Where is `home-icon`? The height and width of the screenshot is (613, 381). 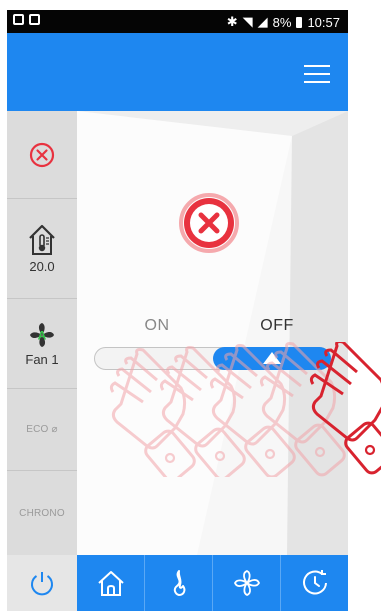
home-icon is located at coordinates (110, 583).